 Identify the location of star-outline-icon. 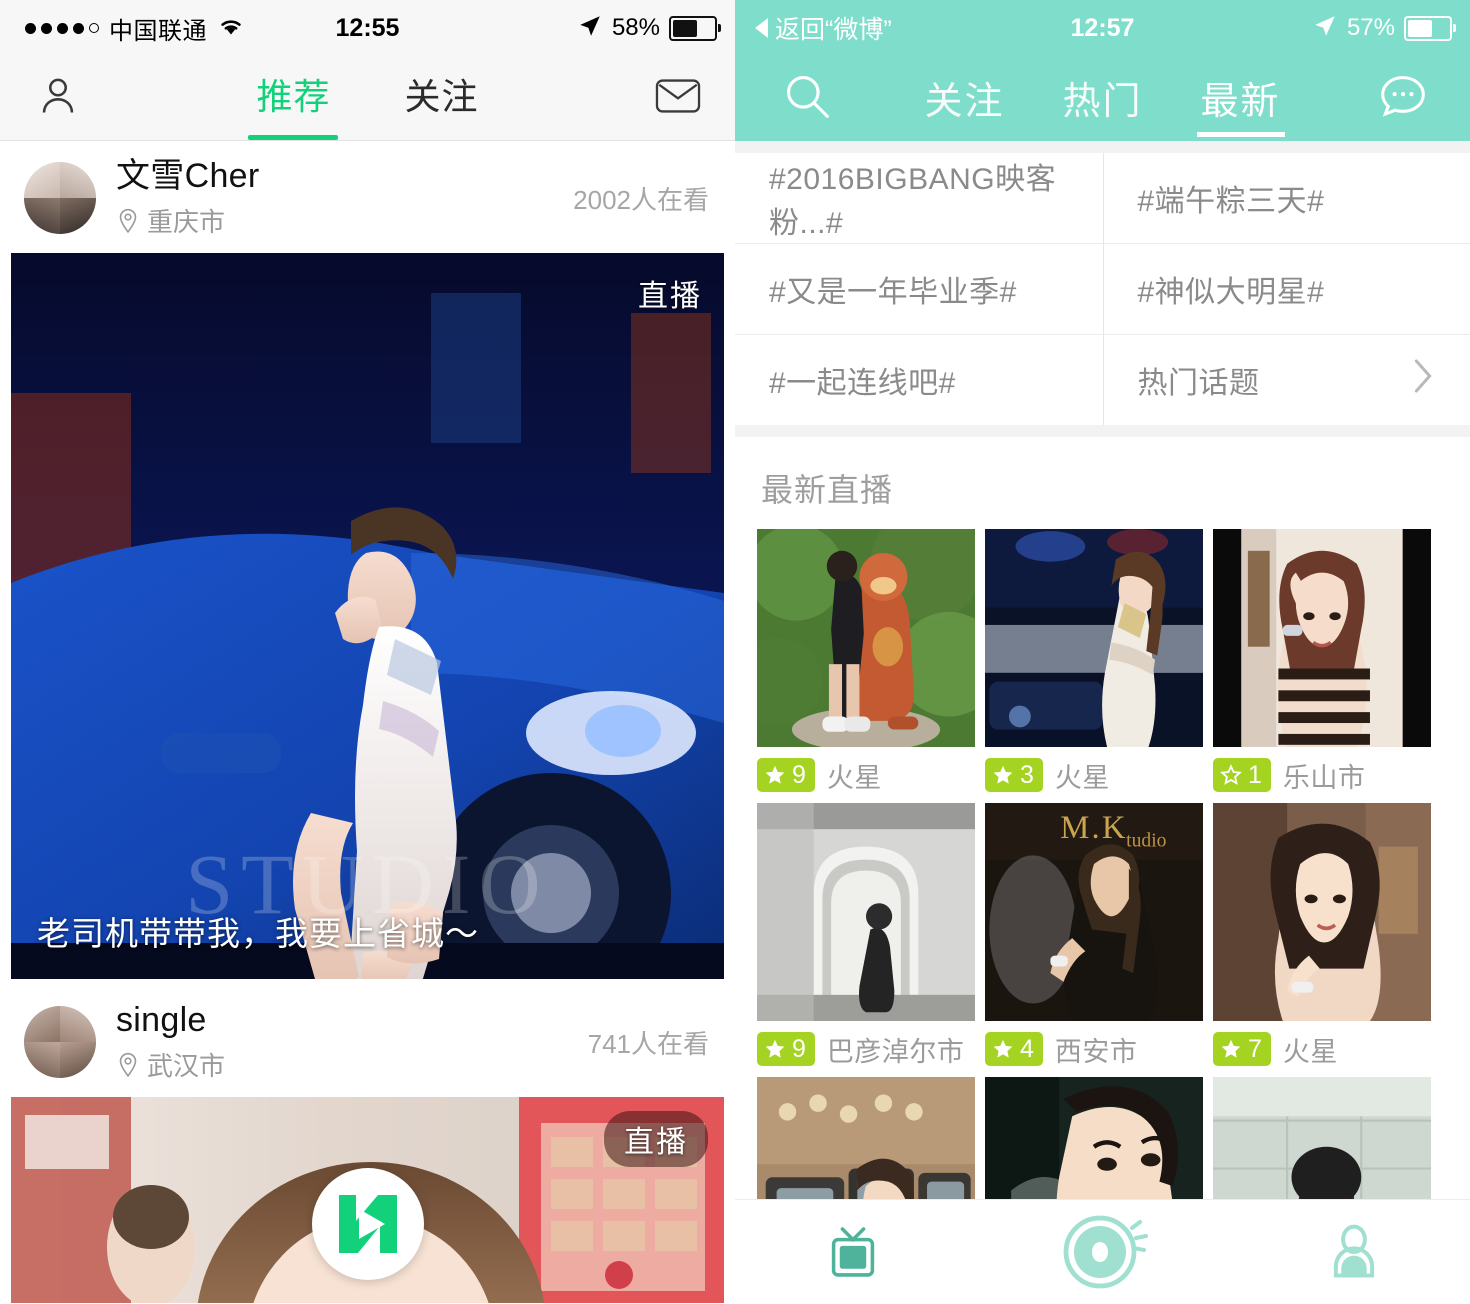
(1231, 774).